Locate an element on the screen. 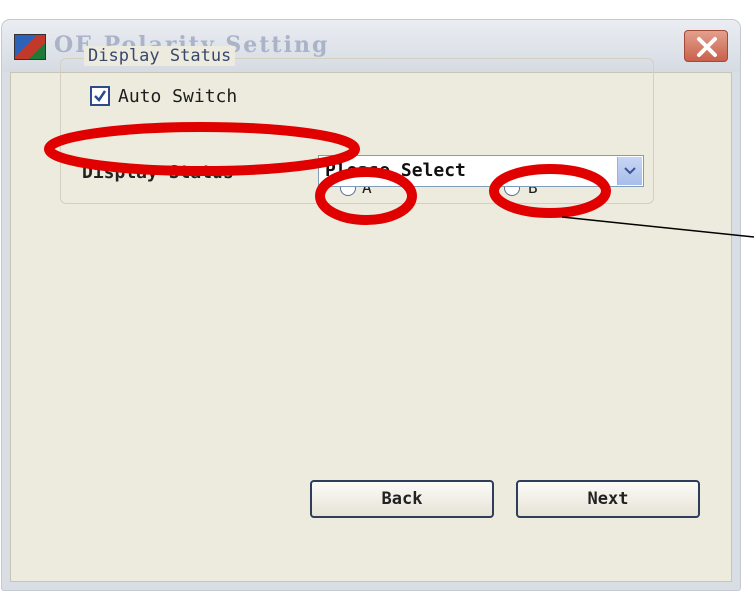 The image size is (754, 595). app-icon is located at coordinates (30, 47).